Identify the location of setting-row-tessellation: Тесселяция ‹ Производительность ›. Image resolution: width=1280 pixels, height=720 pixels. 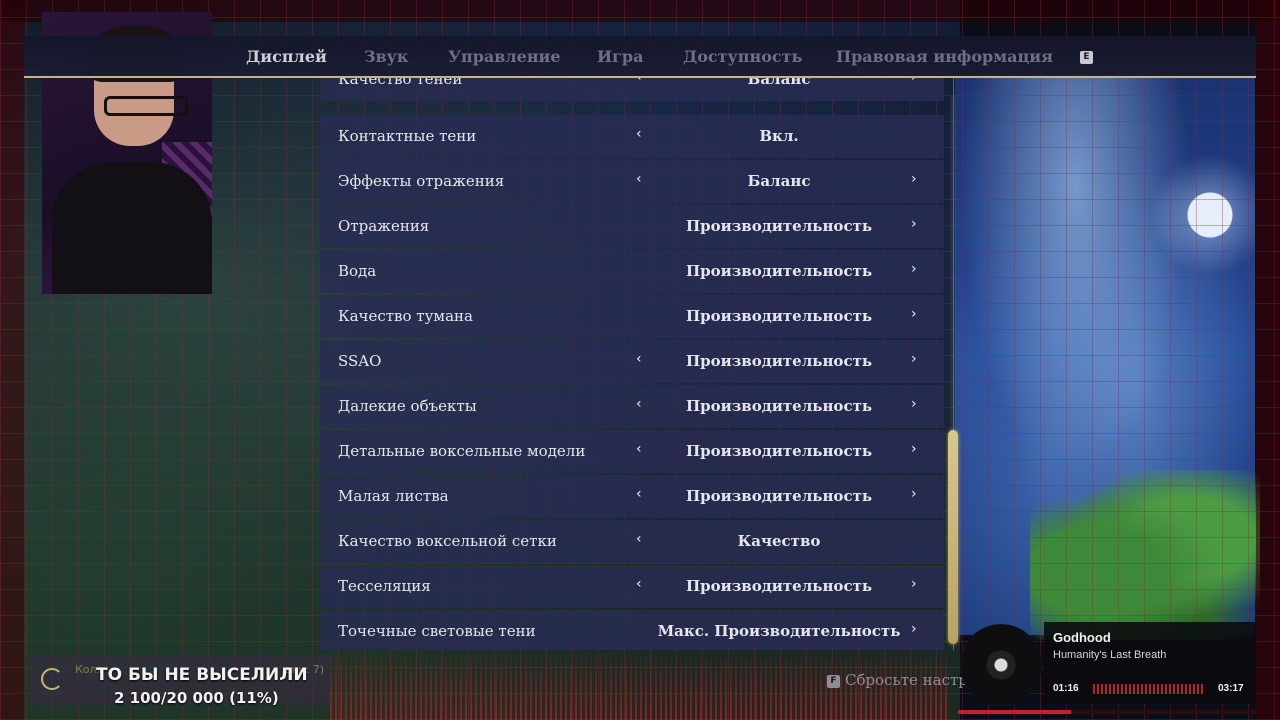
(632, 586).